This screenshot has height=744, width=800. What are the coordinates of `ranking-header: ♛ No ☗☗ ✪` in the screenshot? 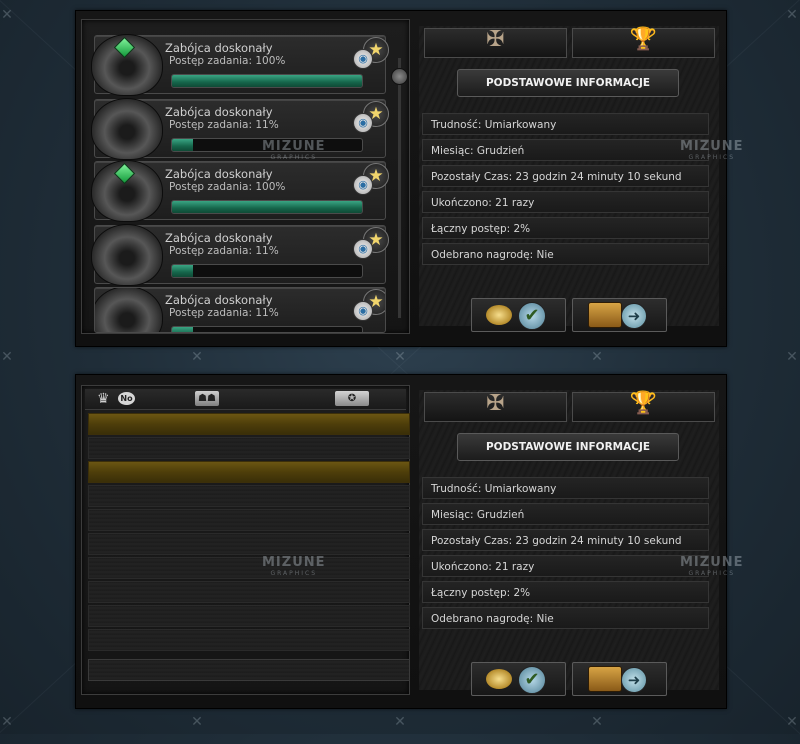 It's located at (245, 399).